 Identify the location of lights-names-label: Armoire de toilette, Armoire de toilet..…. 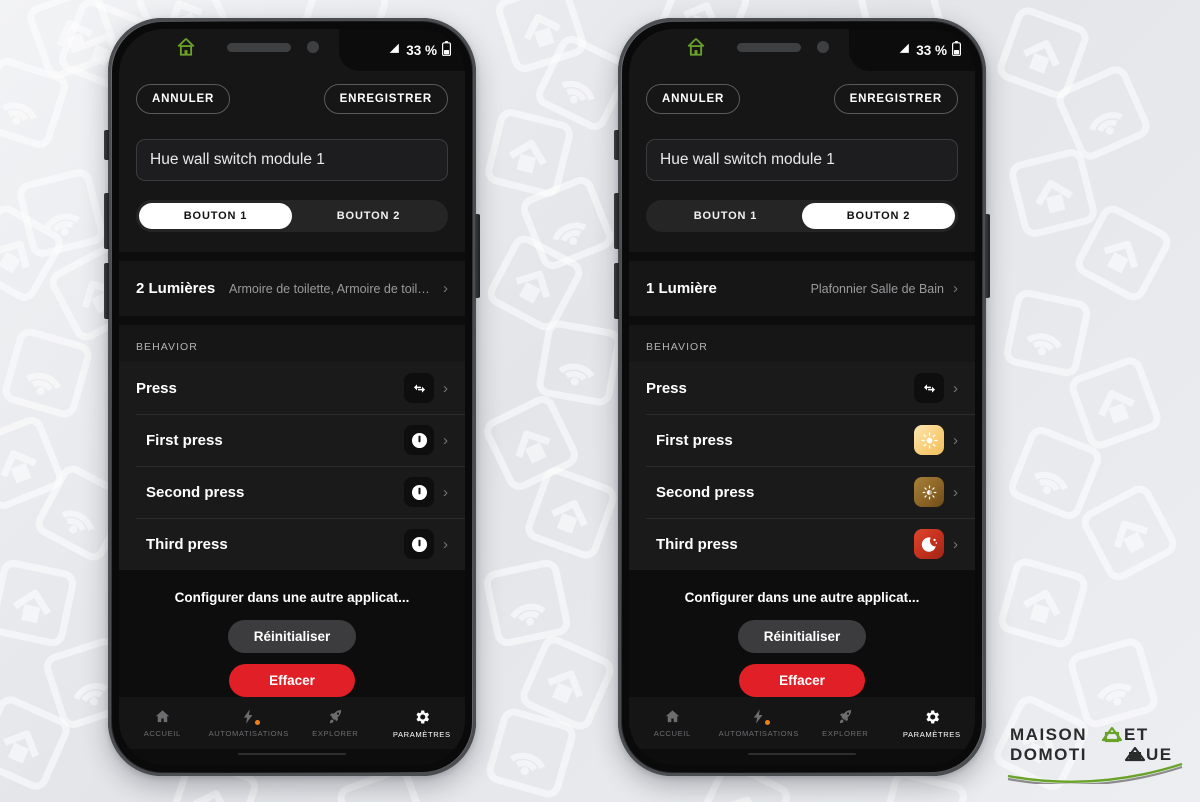
(331, 288).